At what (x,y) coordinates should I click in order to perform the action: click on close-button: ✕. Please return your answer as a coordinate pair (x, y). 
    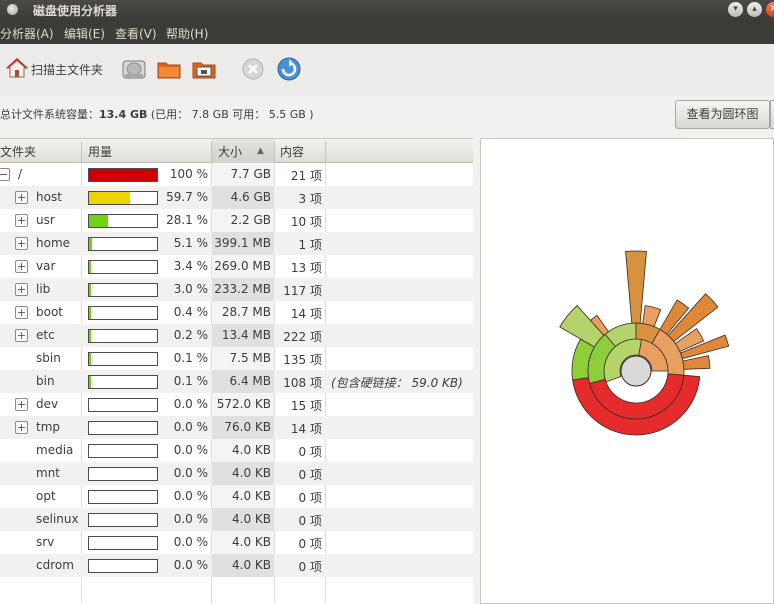
    Looking at the image, I should click on (770, 9).